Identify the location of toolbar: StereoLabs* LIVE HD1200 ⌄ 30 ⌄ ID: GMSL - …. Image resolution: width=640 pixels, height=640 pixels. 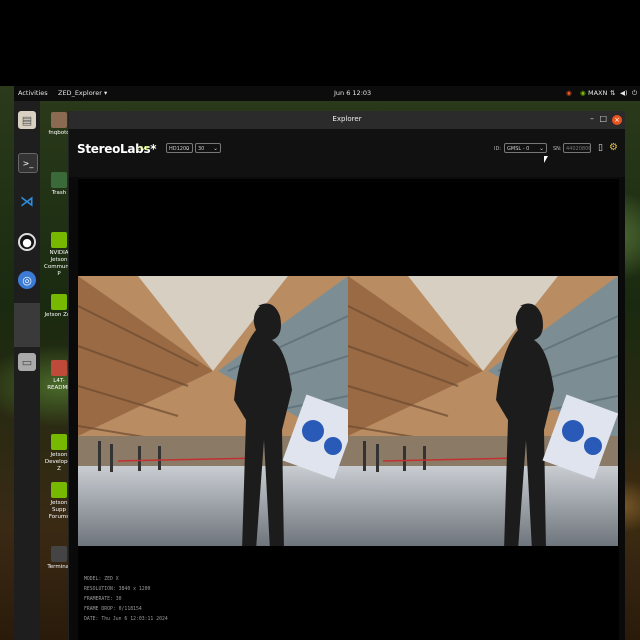
(347, 153).